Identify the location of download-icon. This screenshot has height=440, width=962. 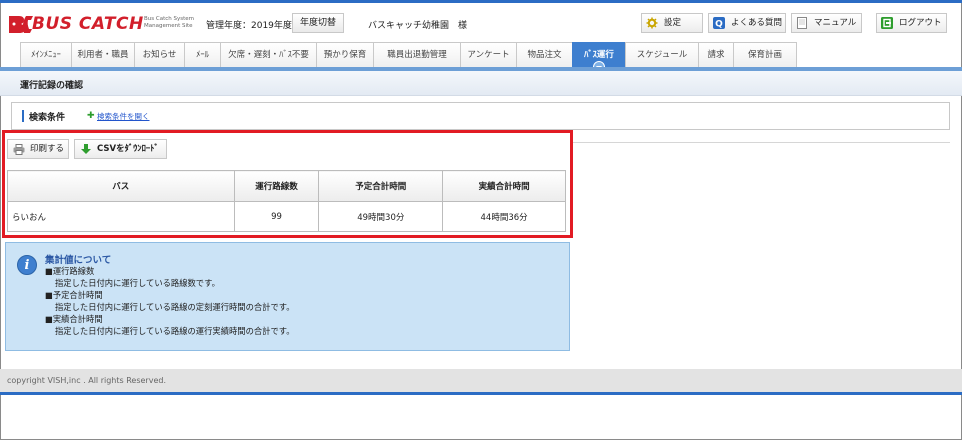
(86, 149).